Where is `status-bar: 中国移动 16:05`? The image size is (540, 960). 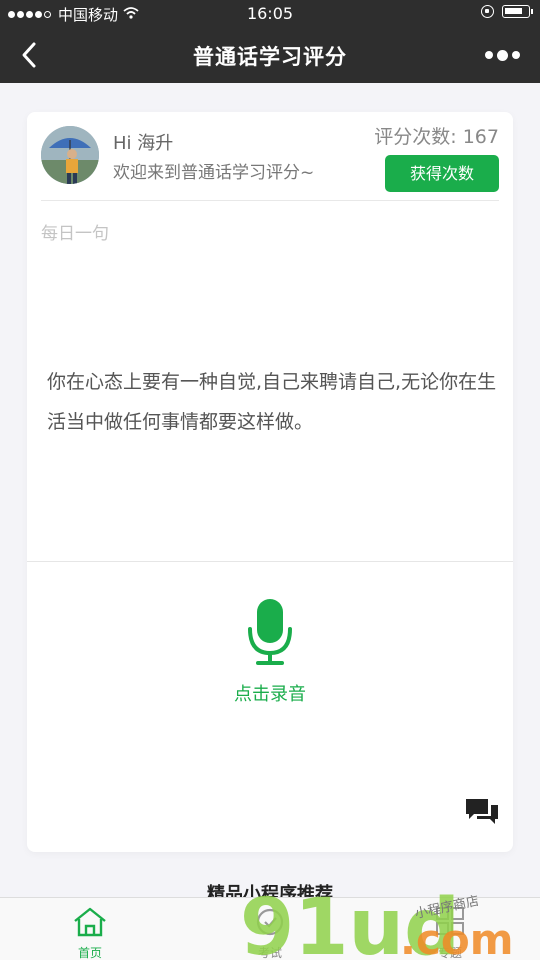 status-bar: 中国移动 16:05 is located at coordinates (270, 14).